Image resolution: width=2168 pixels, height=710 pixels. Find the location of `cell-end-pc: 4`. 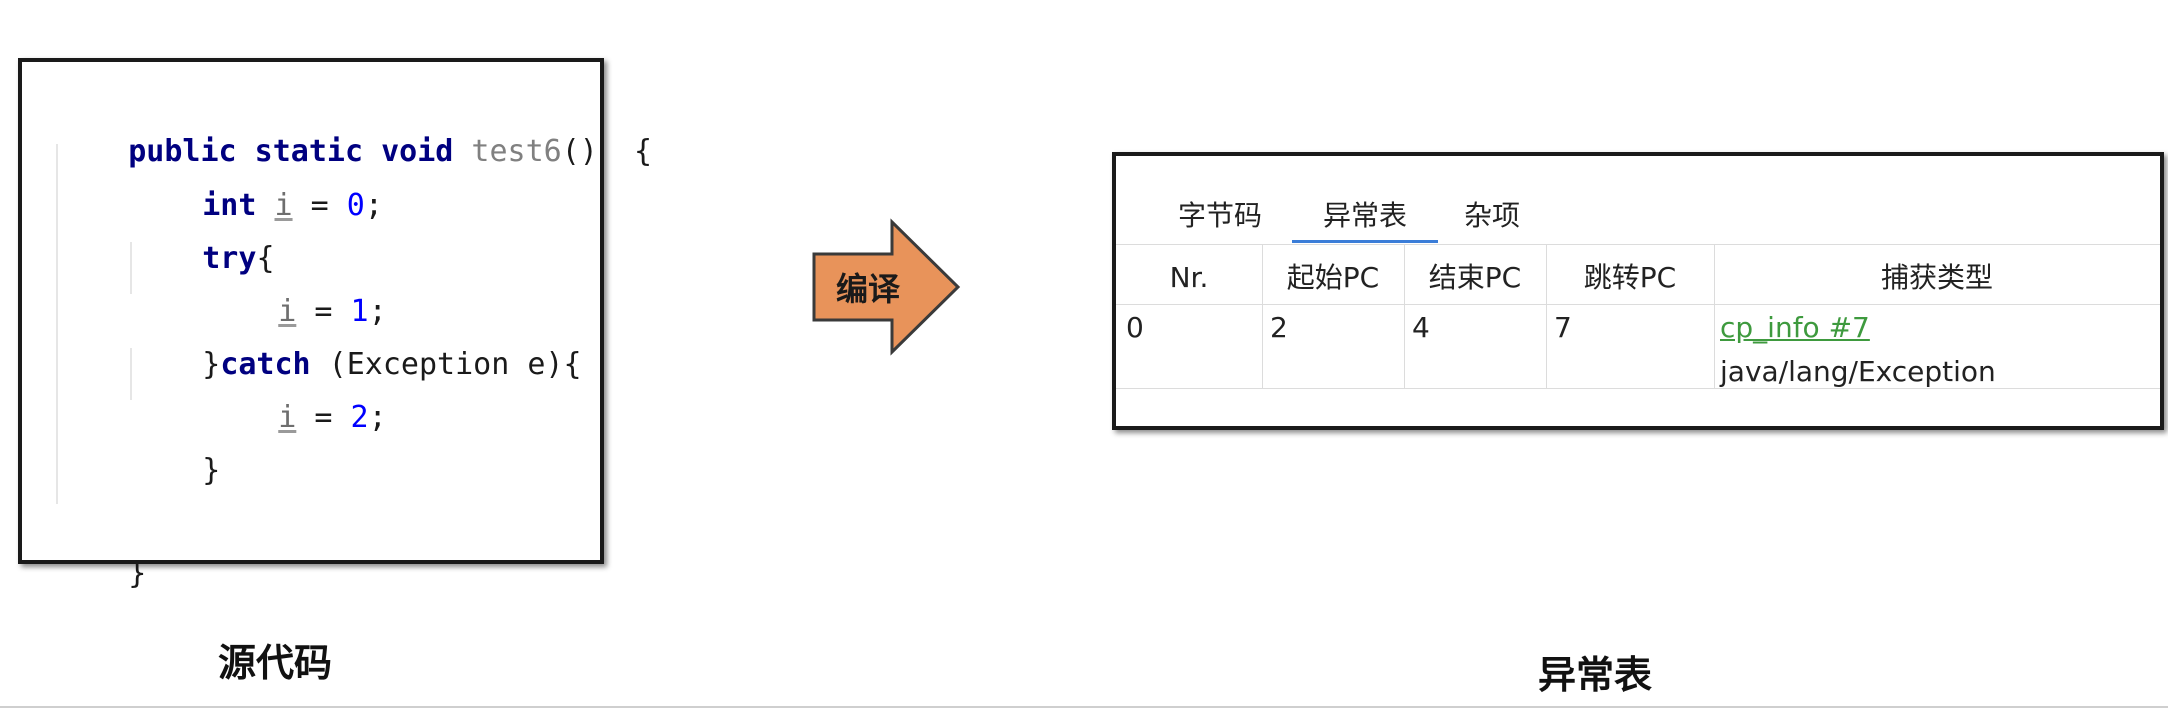

cell-end-pc: 4 is located at coordinates (1421, 327).